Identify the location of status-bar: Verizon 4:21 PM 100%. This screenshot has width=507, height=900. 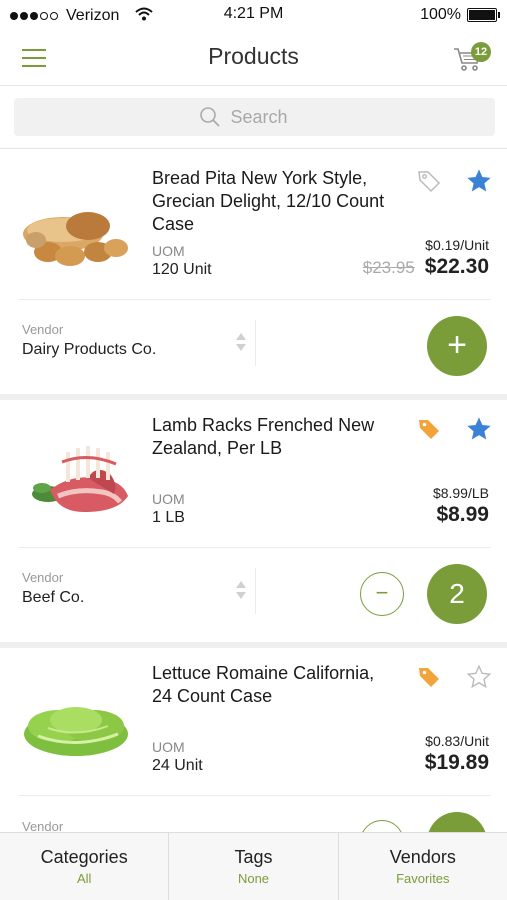
(253, 15).